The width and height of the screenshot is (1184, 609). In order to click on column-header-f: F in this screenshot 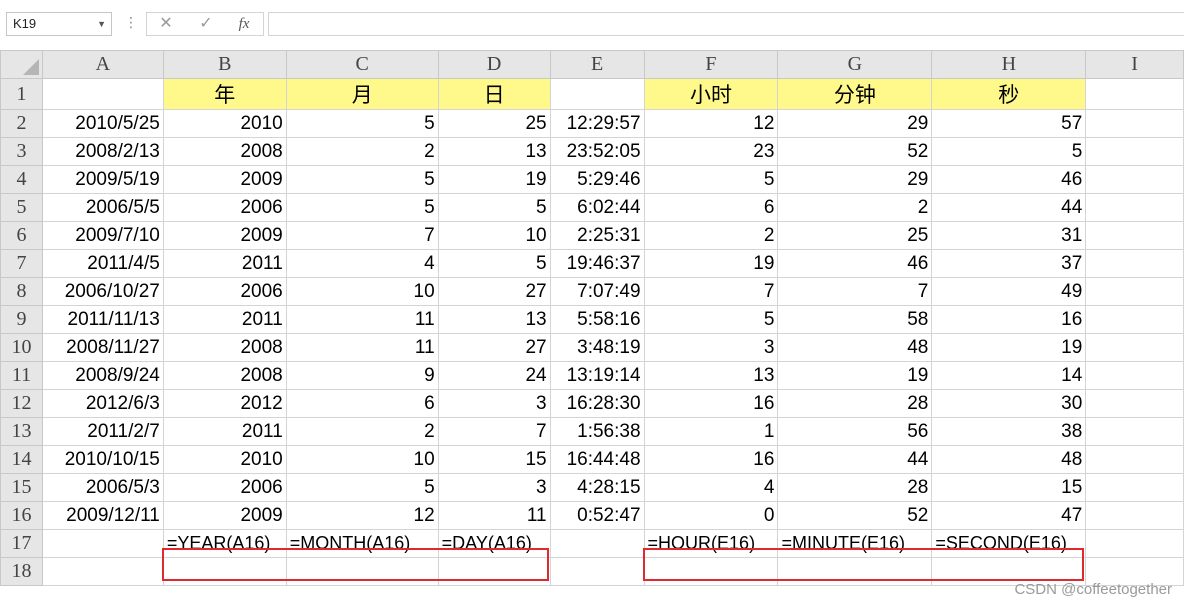, I will do `click(711, 64)`.